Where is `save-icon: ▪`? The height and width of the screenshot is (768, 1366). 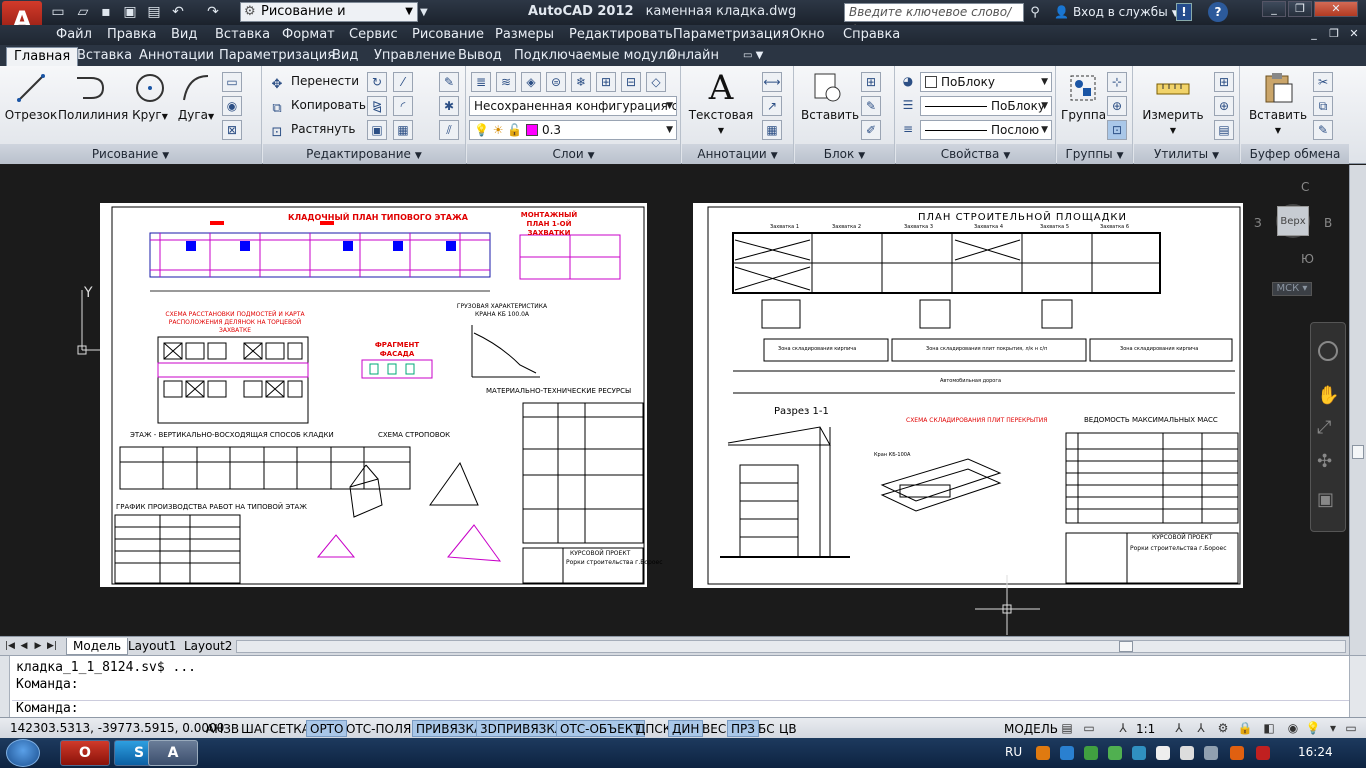 save-icon: ▪ is located at coordinates (106, 12).